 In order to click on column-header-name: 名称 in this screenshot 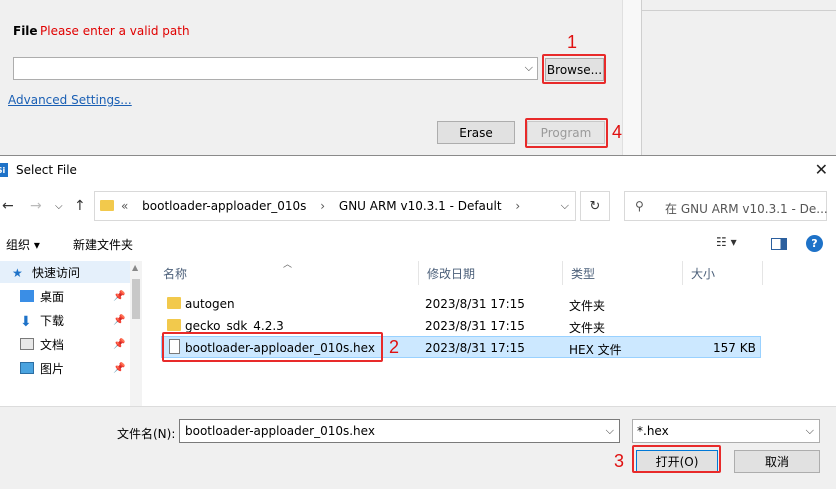, I will do `click(287, 273)`.